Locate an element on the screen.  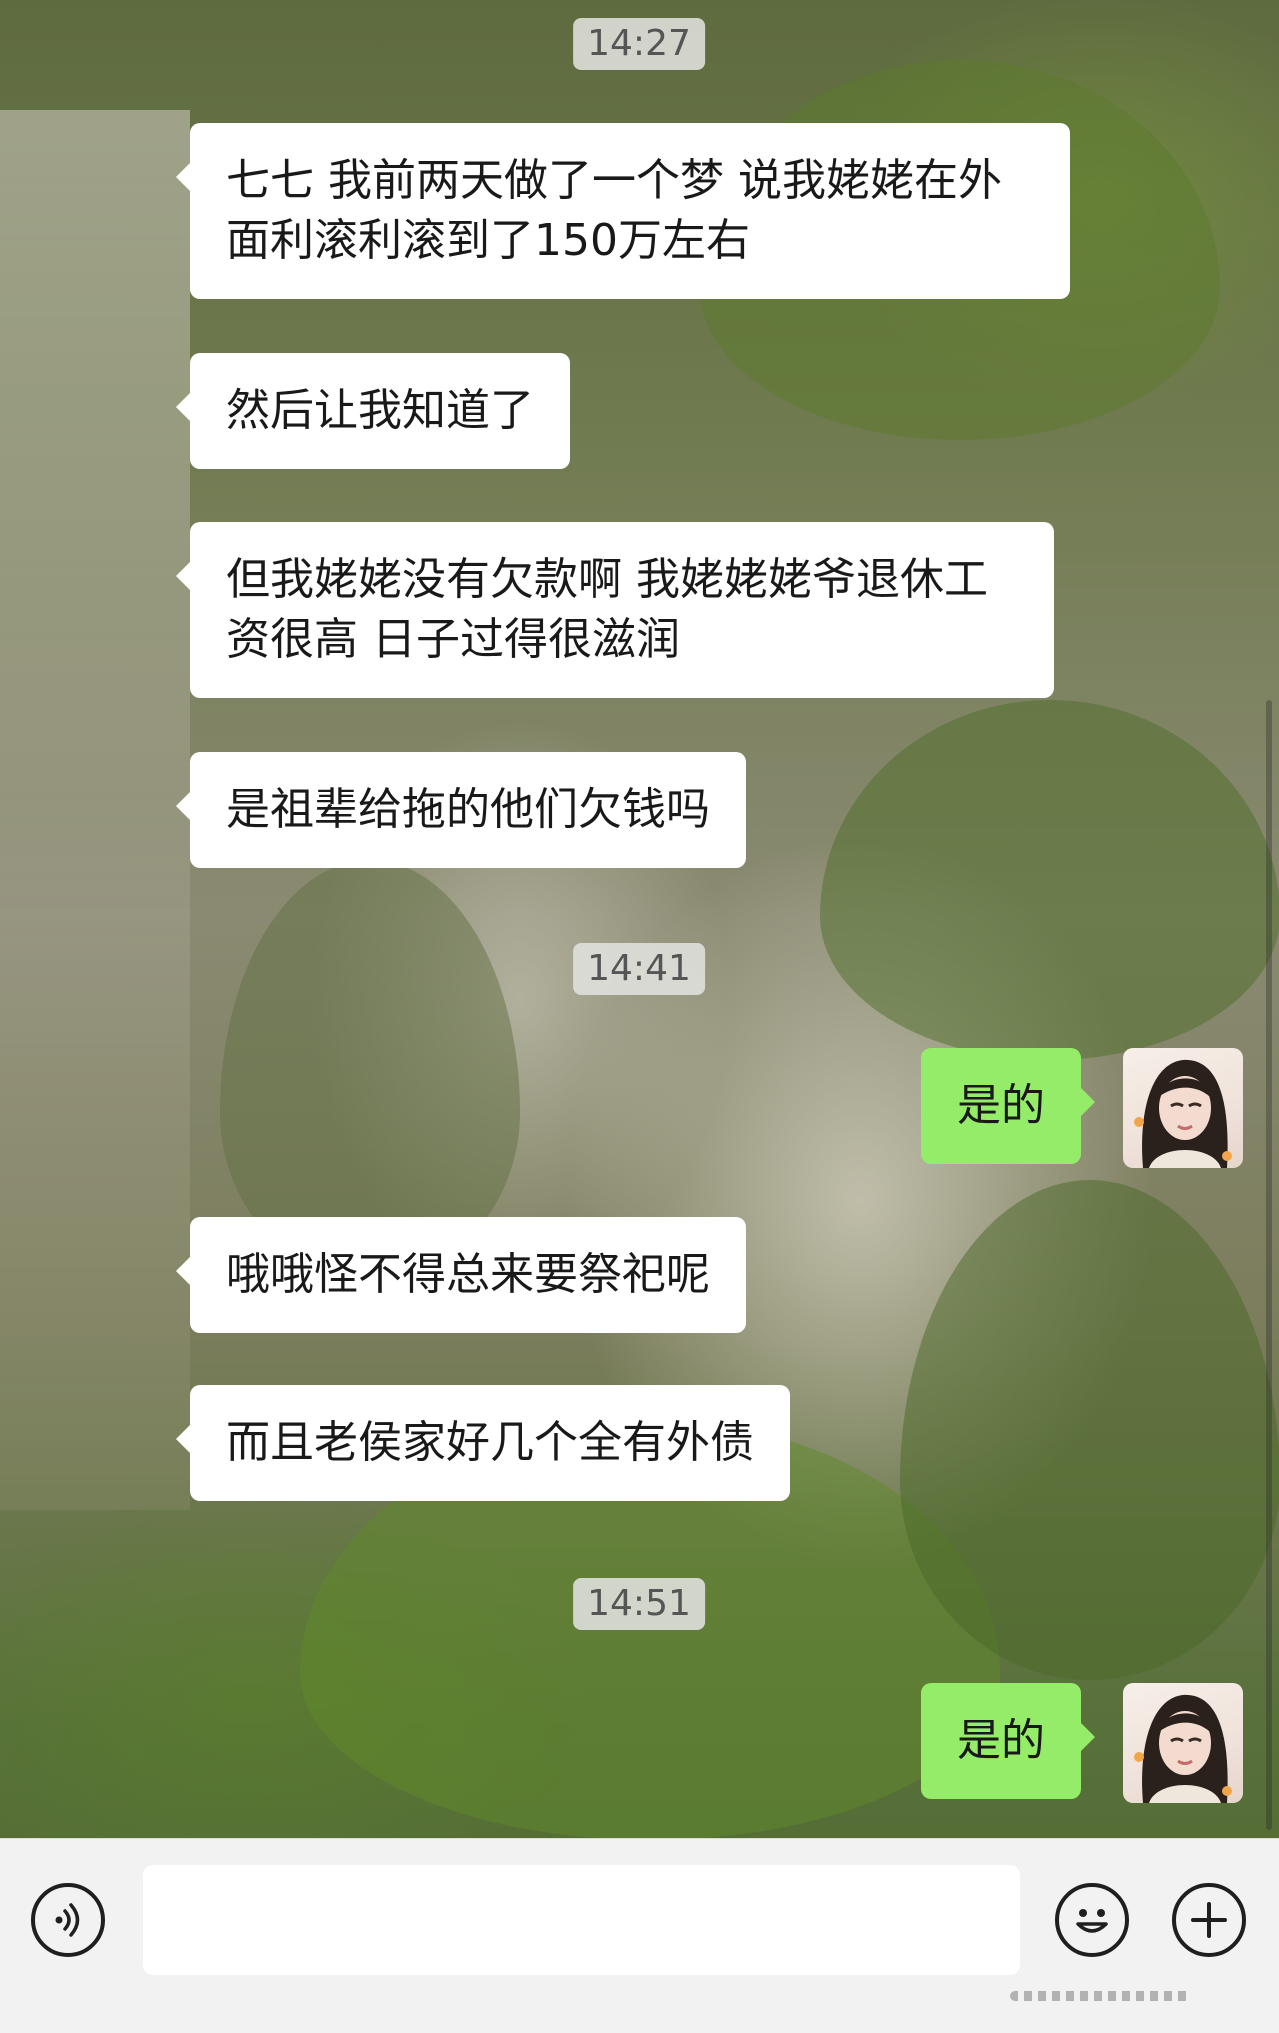
message-bubble-received: 是祖辈给拖的他们欠钱吗 is located at coordinates (461, 810).